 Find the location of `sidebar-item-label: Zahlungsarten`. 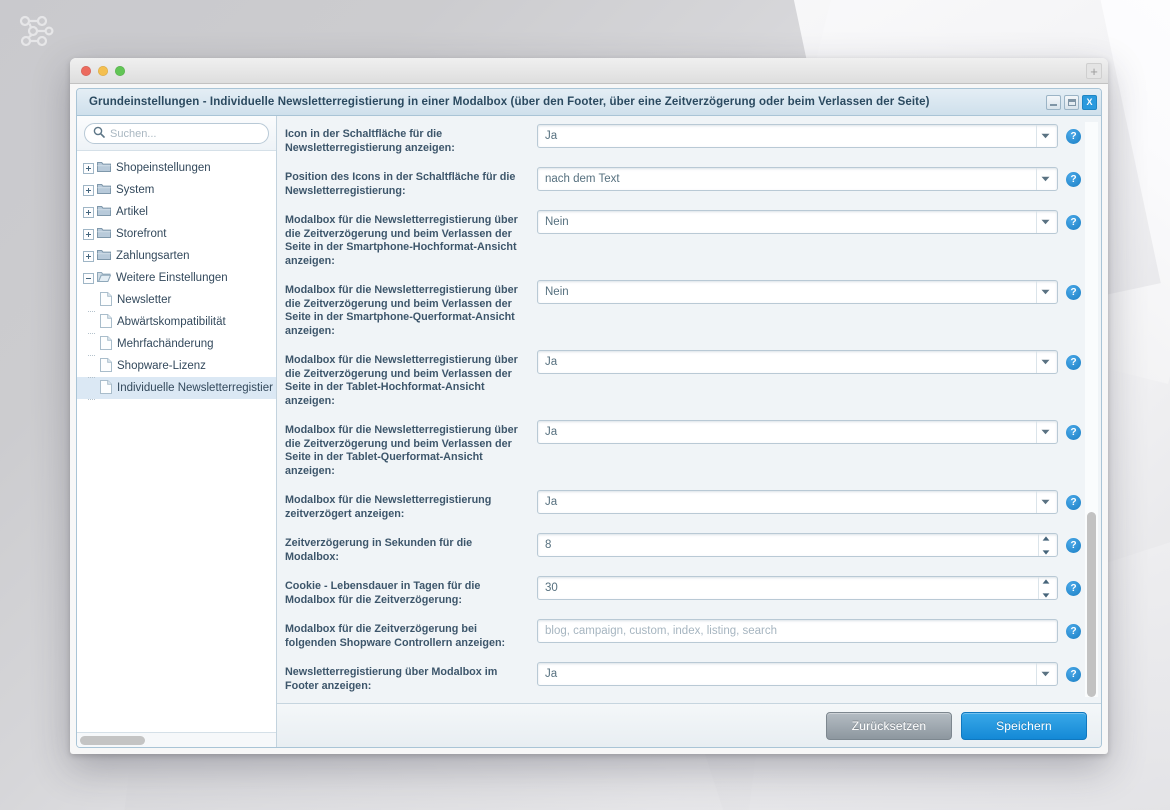

sidebar-item-label: Zahlungsarten is located at coordinates (153, 256).